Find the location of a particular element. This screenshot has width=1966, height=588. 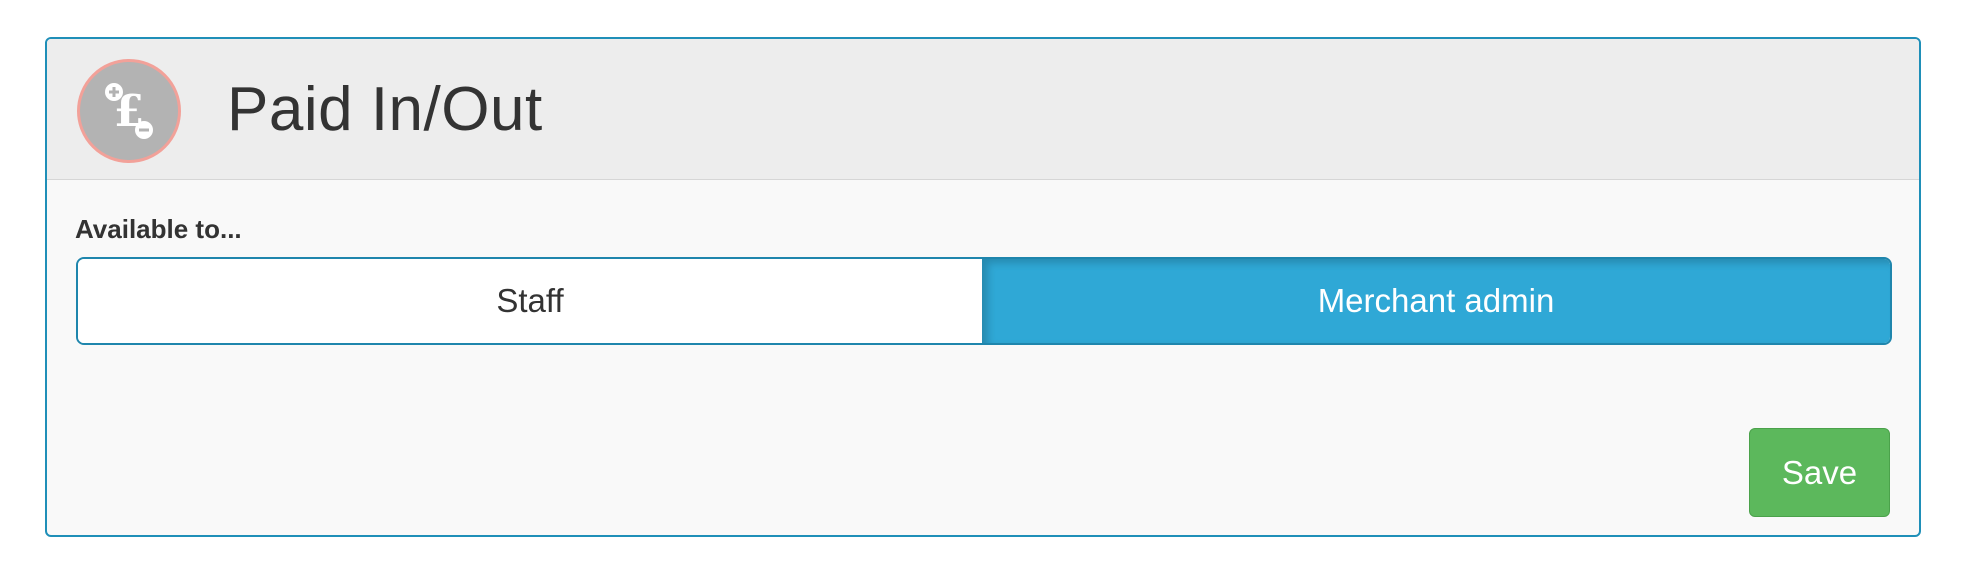

staff-option-button: Staff is located at coordinates (530, 301).